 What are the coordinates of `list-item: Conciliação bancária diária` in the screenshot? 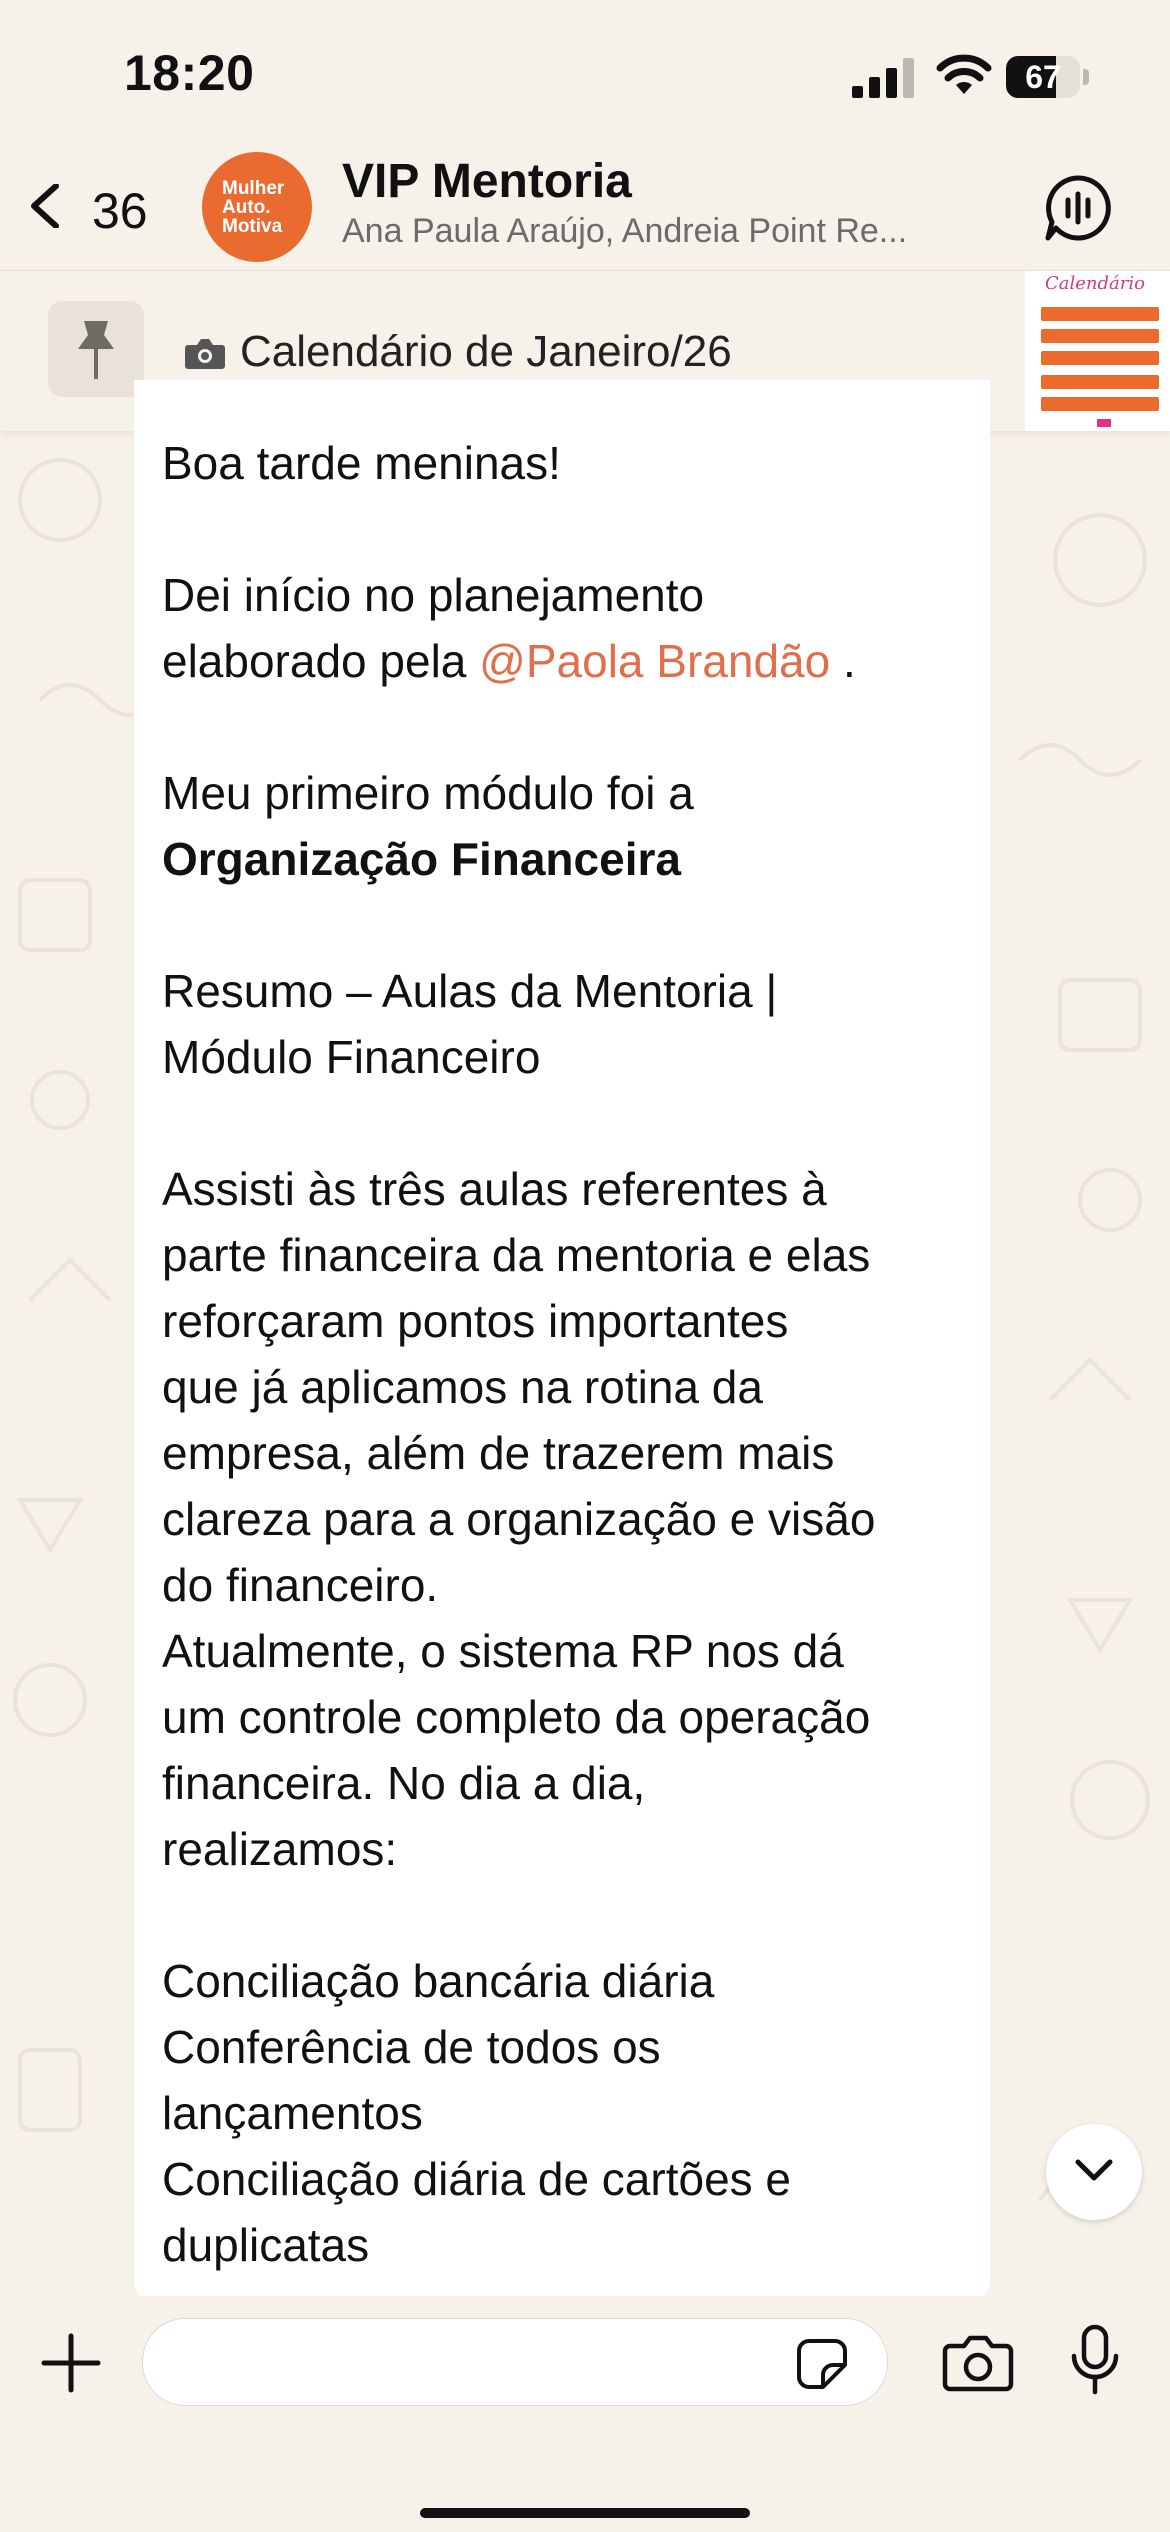 It's located at (438, 1981).